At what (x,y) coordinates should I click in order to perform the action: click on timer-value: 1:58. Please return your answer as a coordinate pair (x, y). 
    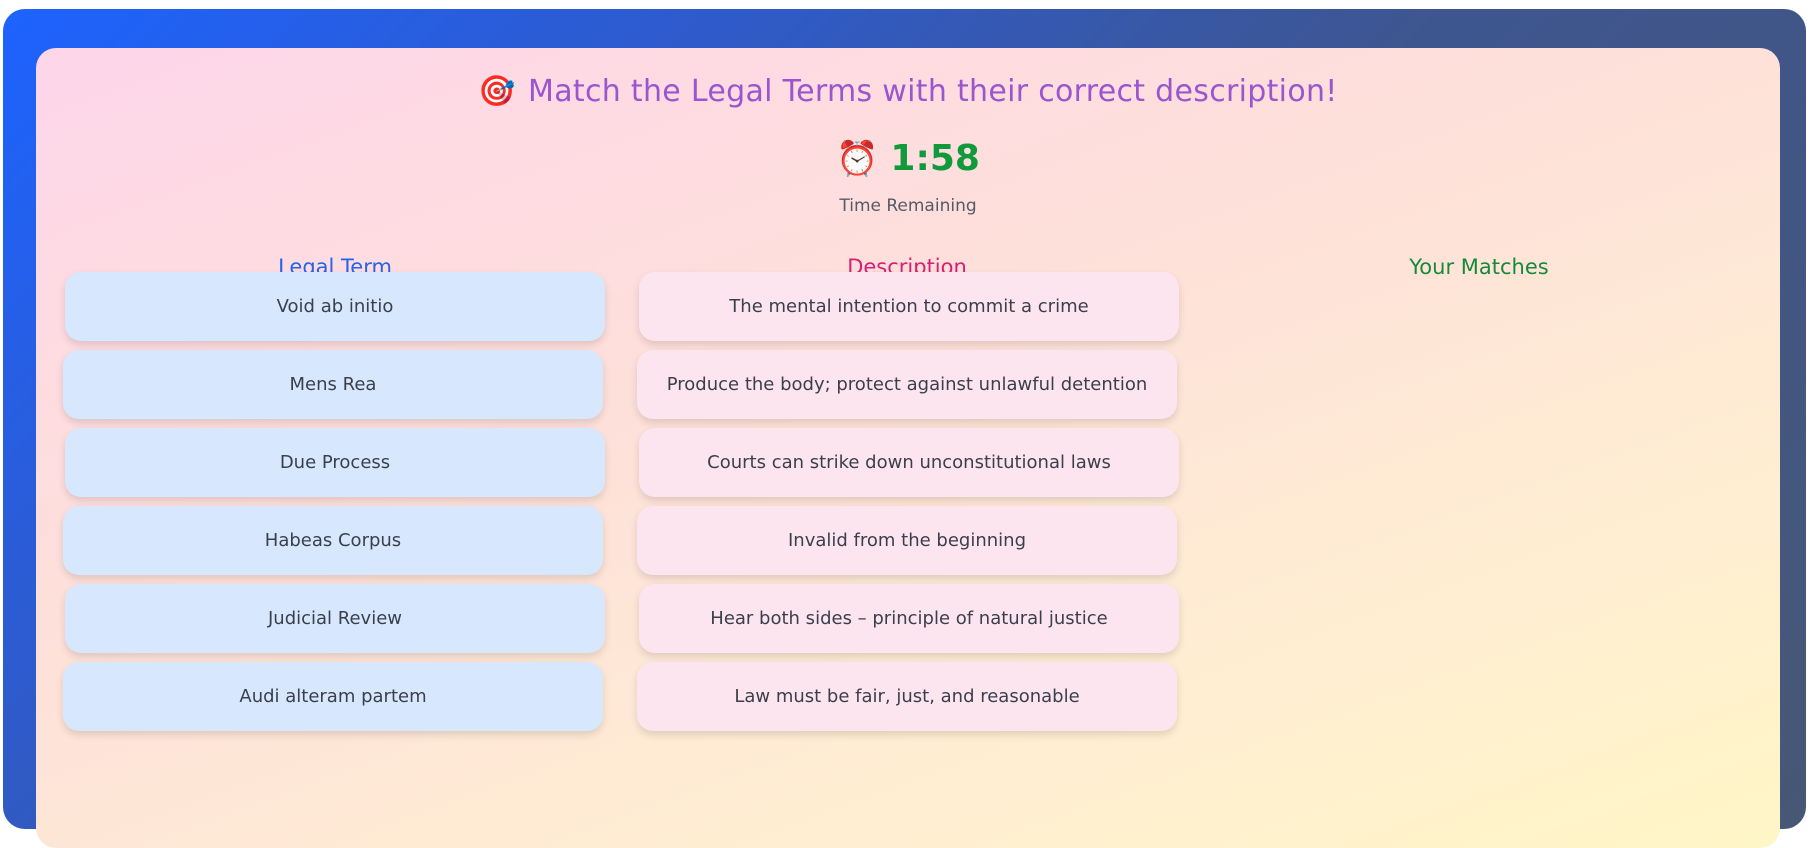
    Looking at the image, I should click on (935, 158).